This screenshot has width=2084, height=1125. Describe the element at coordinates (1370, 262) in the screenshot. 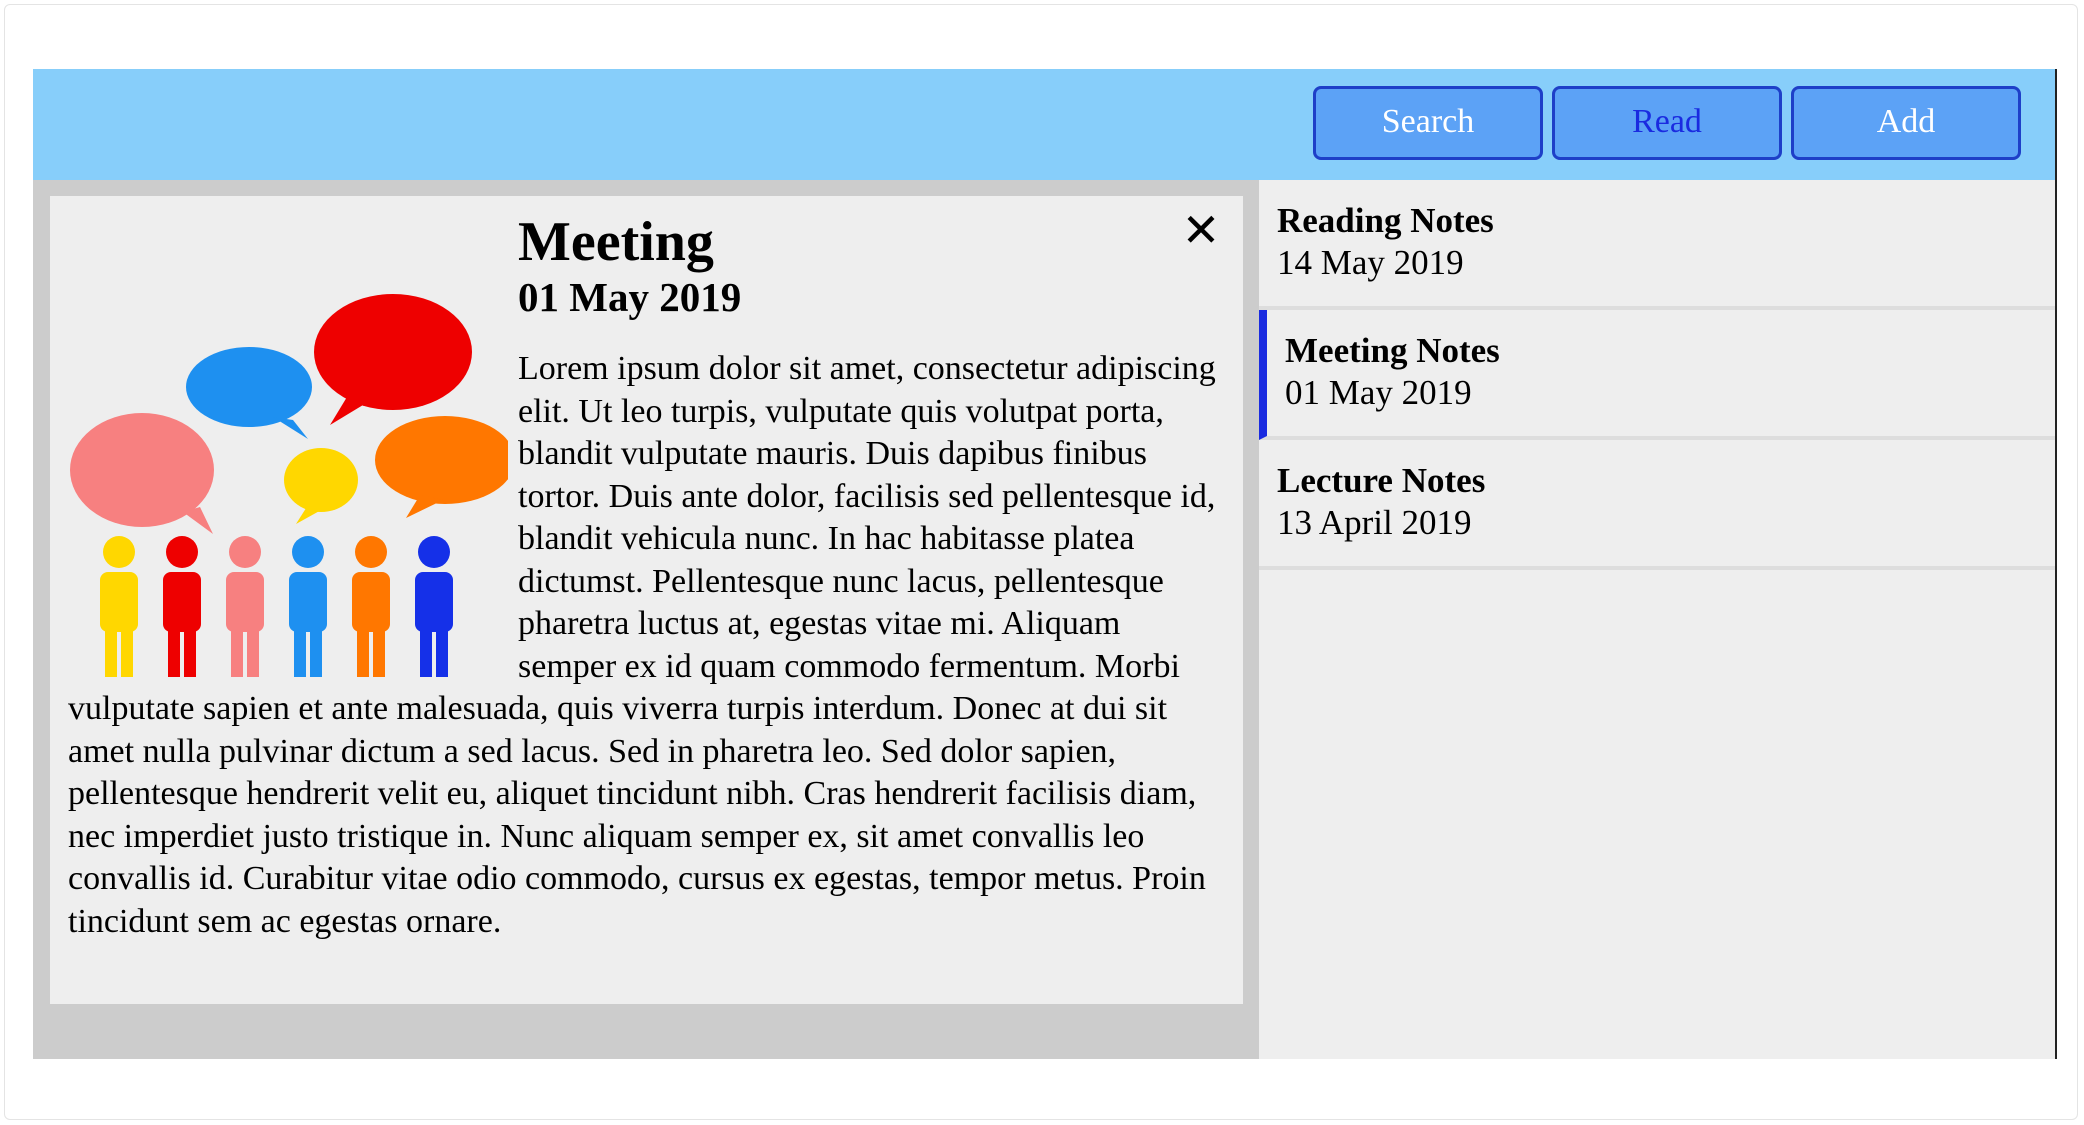

I see `list-item-date: 14 May 2019` at that location.